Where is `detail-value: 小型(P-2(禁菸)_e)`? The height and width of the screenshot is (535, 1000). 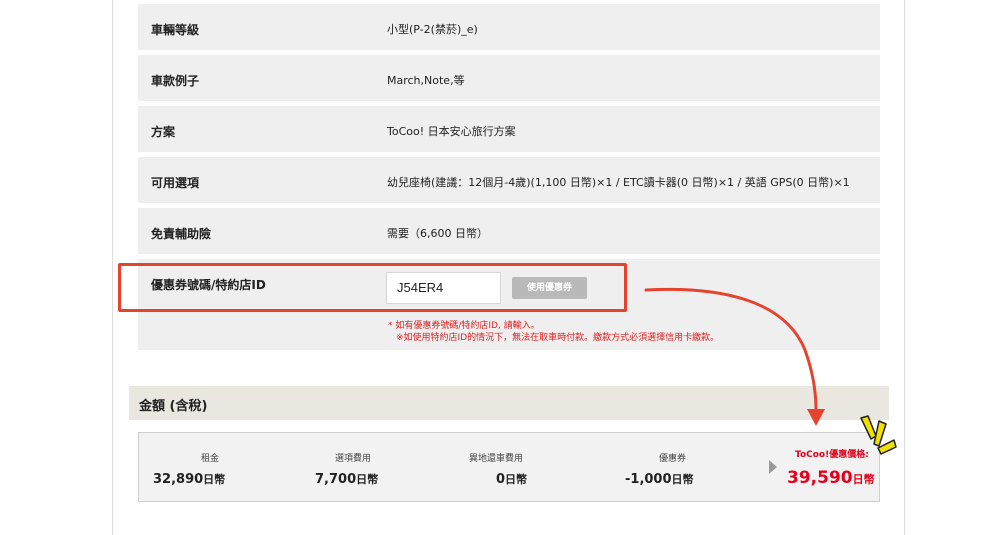 detail-value: 小型(P-2(禁菸)_e) is located at coordinates (432, 29).